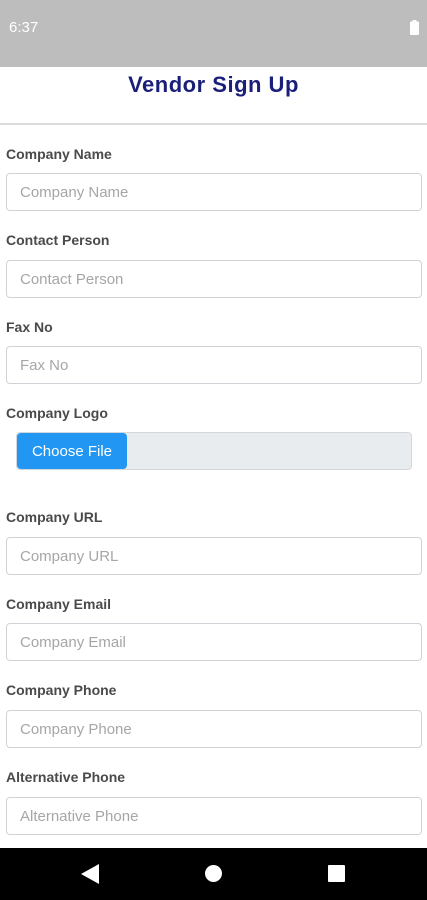 The width and height of the screenshot is (427, 900). What do you see at coordinates (58, 240) in the screenshot?
I see `contact-person-label: Contact Person` at bounding box center [58, 240].